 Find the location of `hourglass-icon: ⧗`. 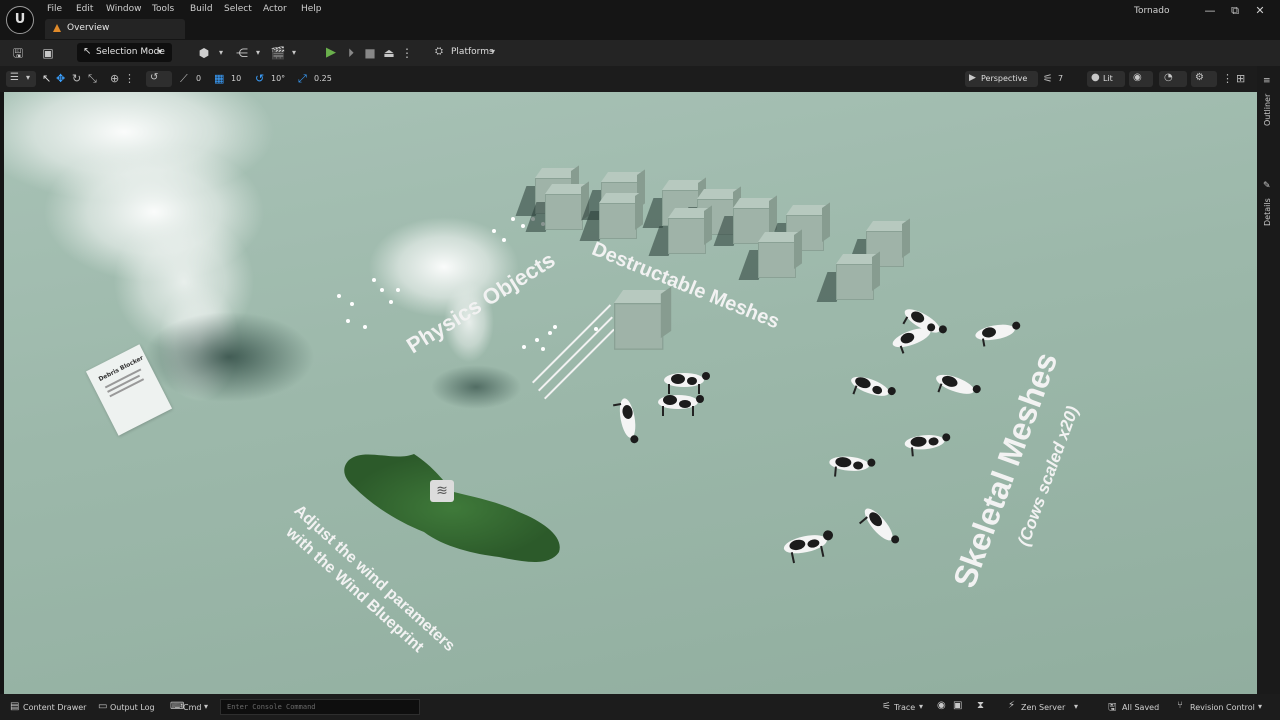

hourglass-icon: ⧗ is located at coordinates (980, 705).